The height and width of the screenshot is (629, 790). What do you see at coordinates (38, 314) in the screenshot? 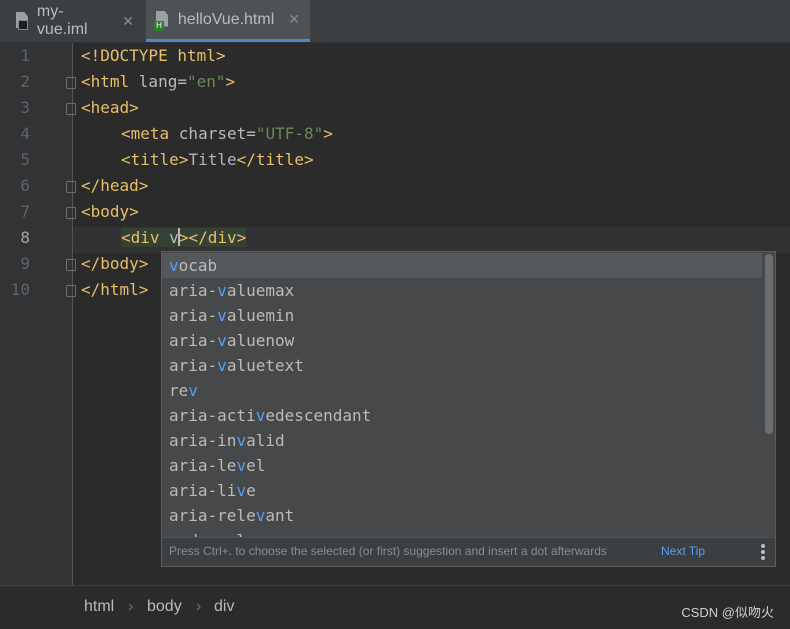
I see `line-number-gutter: 1 2 3 4 5 6 7 8 9 10` at bounding box center [38, 314].